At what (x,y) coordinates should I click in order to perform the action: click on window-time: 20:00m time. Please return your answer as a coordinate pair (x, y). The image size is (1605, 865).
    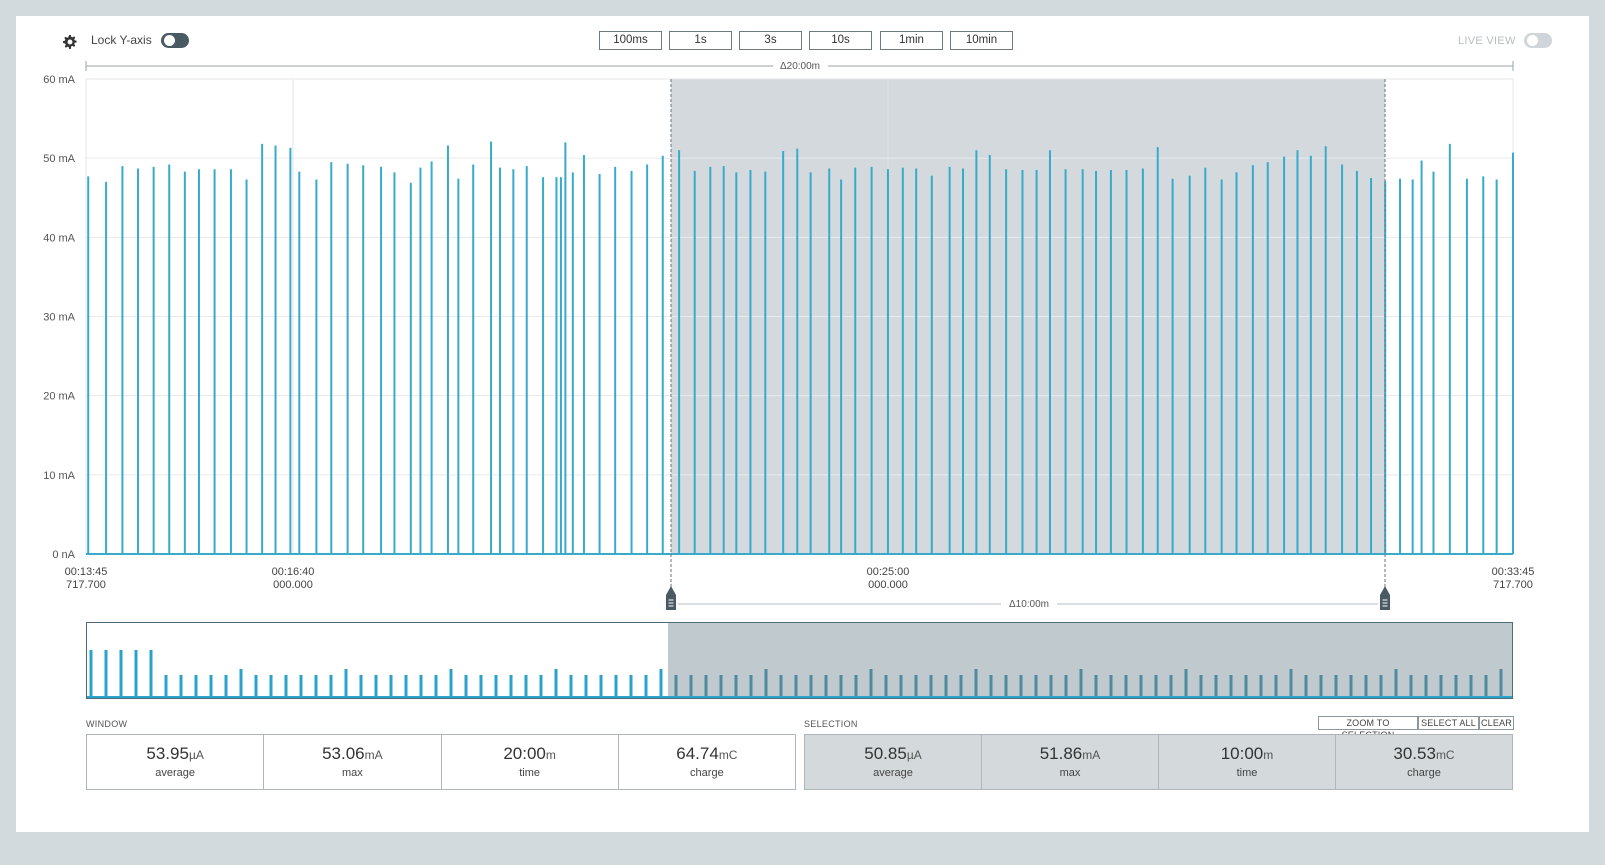
    Looking at the image, I should click on (530, 762).